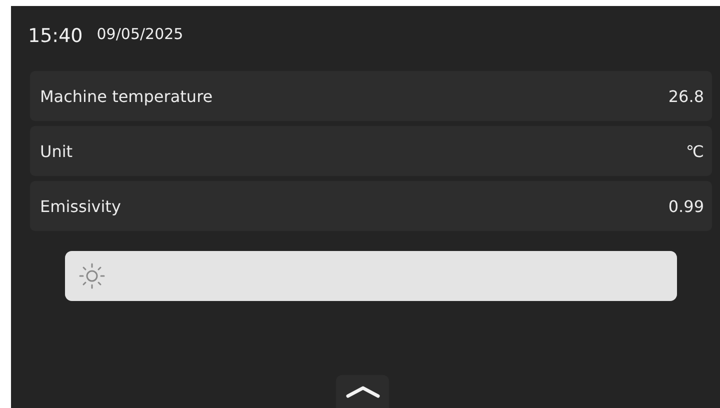  What do you see at coordinates (55, 36) in the screenshot?
I see `clock-time: 15:40` at bounding box center [55, 36].